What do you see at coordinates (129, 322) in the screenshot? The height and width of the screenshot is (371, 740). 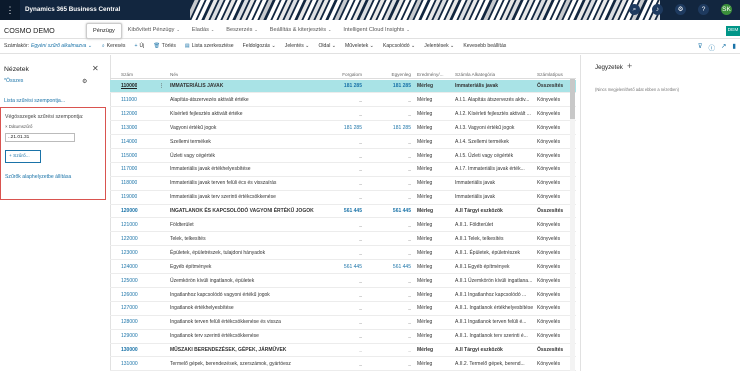 I see `account-no: 128000` at bounding box center [129, 322].